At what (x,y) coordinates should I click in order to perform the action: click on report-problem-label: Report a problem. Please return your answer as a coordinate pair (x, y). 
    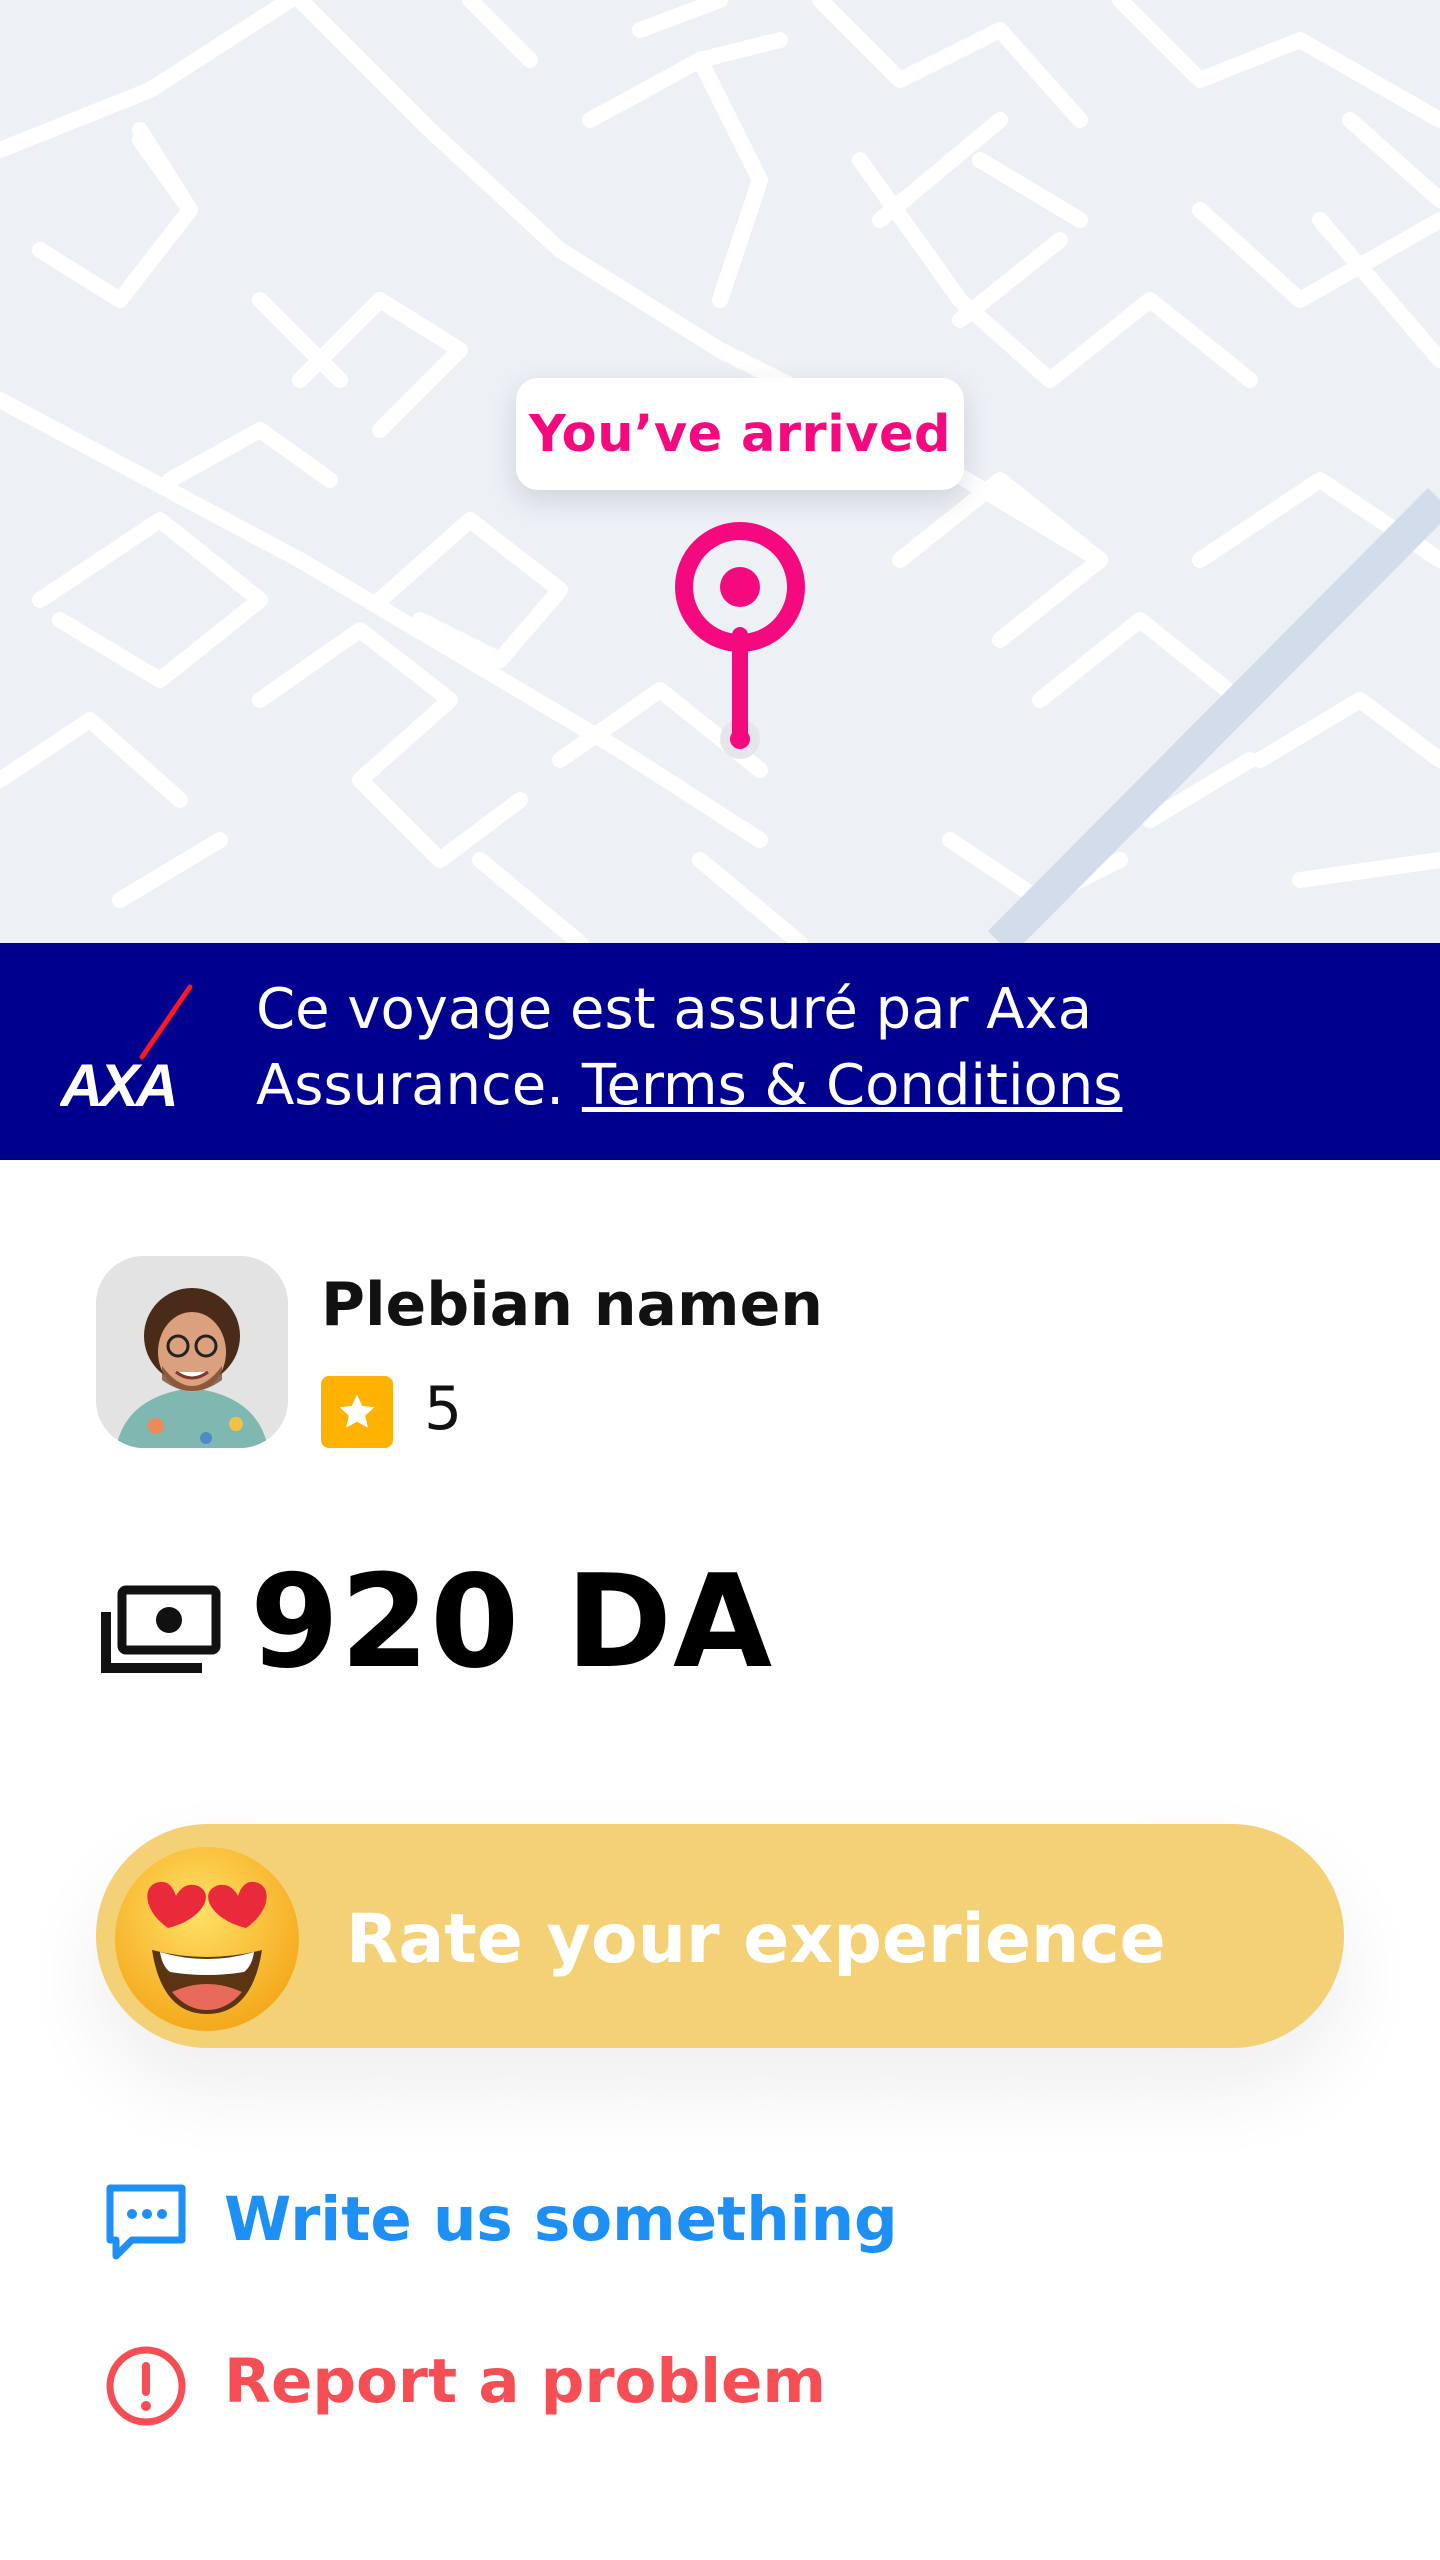
    Looking at the image, I should click on (525, 2381).